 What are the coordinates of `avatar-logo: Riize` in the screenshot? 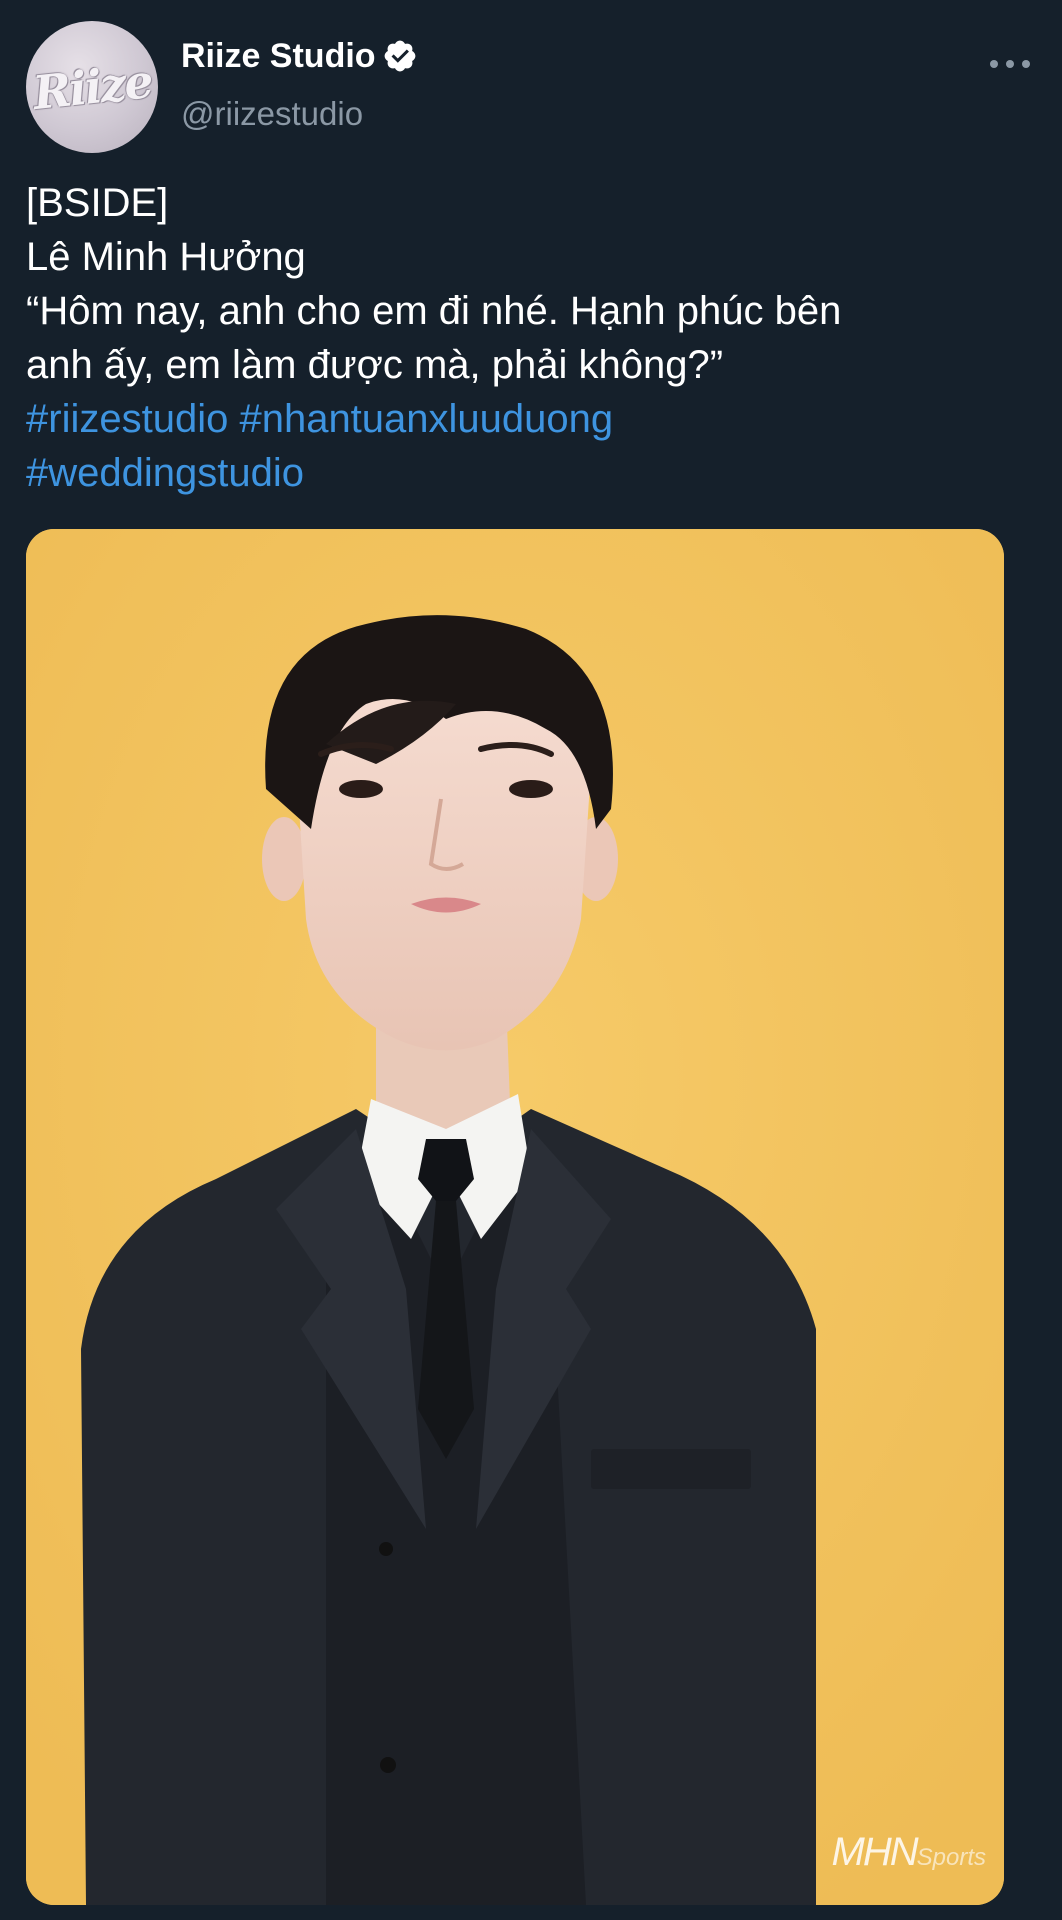 It's located at (92, 87).